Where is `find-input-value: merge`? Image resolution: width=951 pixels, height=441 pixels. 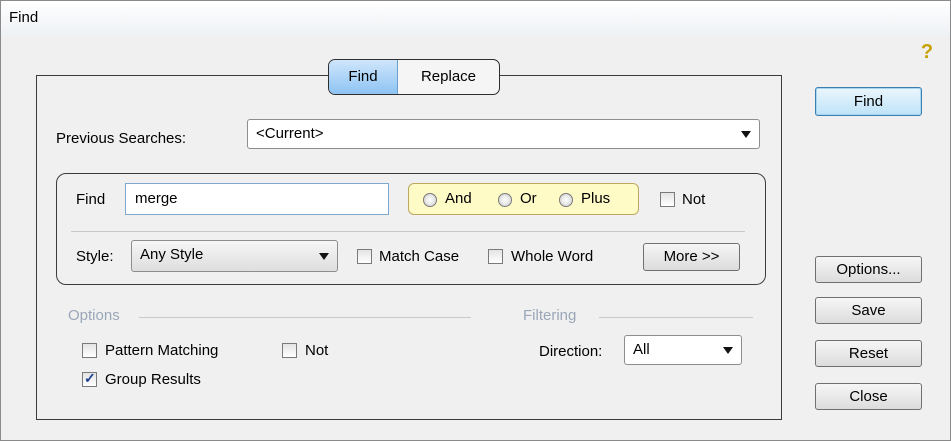
find-input-value: merge is located at coordinates (156, 198).